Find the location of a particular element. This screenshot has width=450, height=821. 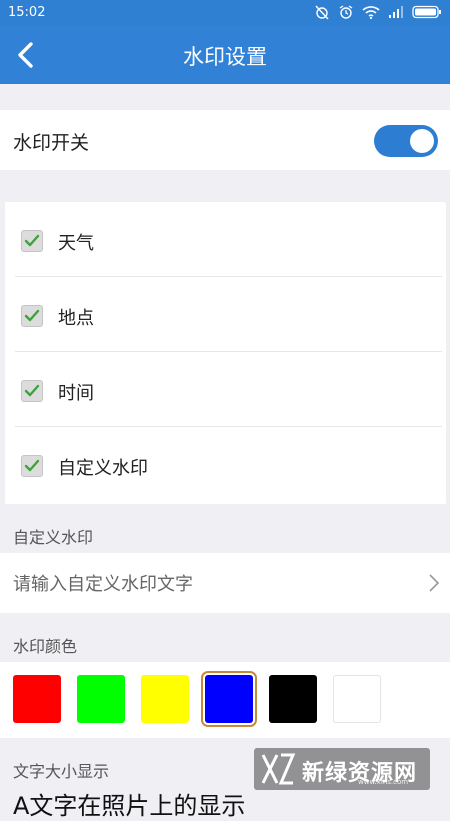

text-size-section-title: 文字大小显示 is located at coordinates (61, 771).